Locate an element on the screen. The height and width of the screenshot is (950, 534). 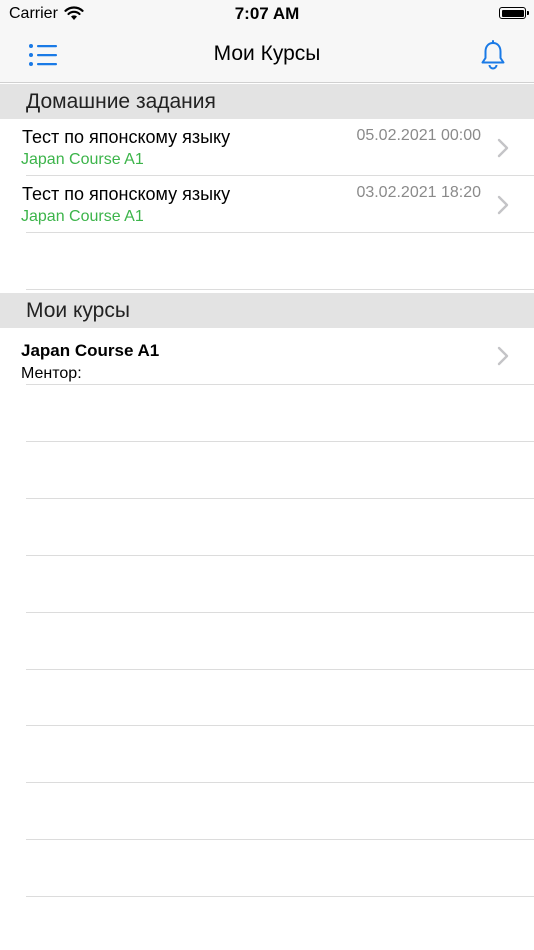
bell-icon is located at coordinates (493, 55).